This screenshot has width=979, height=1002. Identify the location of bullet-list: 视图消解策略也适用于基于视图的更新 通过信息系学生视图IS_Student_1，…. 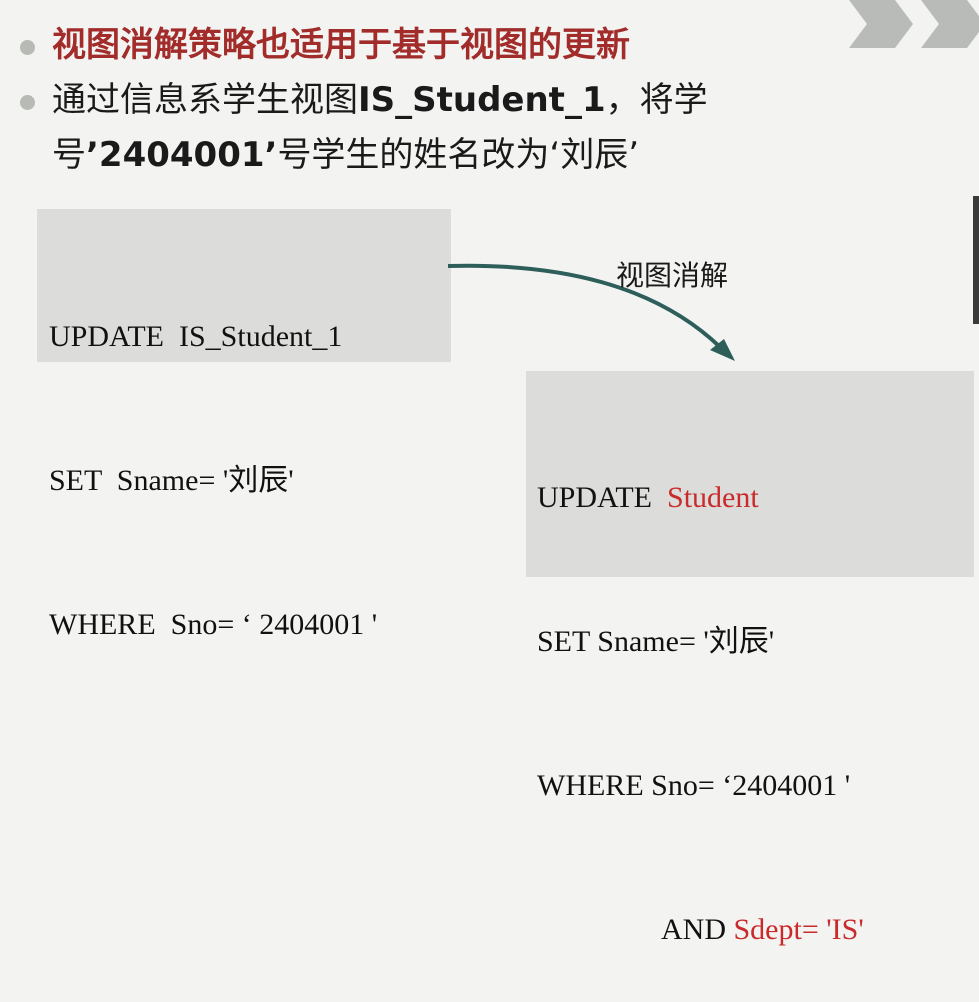
(423, 100).